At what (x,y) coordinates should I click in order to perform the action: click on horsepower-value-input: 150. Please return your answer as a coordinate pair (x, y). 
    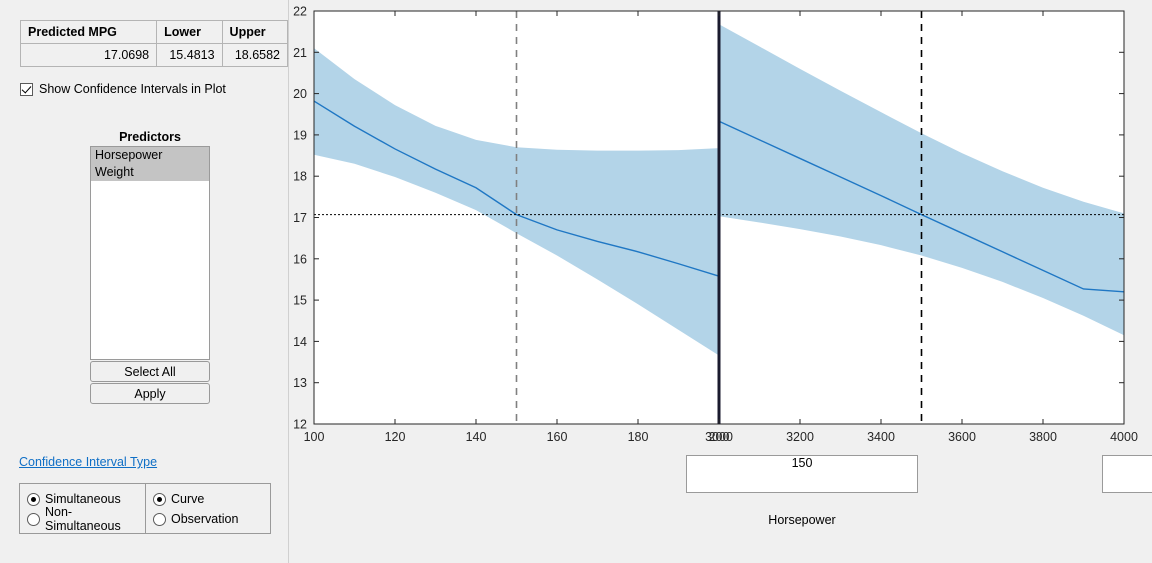
    Looking at the image, I should click on (802, 474).